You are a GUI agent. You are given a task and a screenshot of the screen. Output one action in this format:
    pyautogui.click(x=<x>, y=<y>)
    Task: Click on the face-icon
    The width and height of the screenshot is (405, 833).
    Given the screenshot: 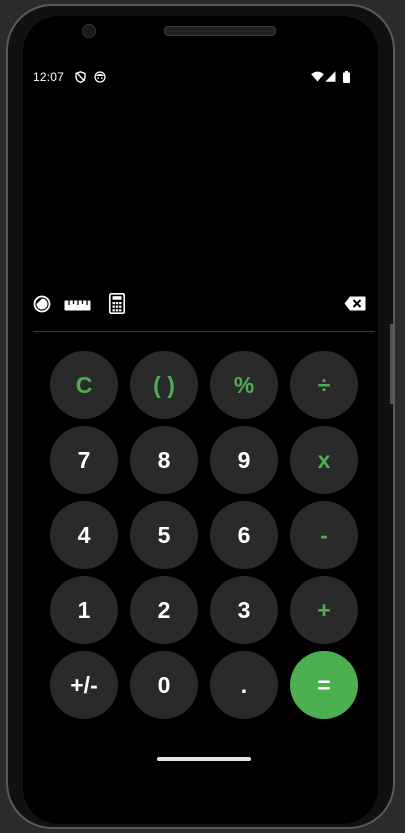 What is the action you would take?
    pyautogui.click(x=100, y=78)
    